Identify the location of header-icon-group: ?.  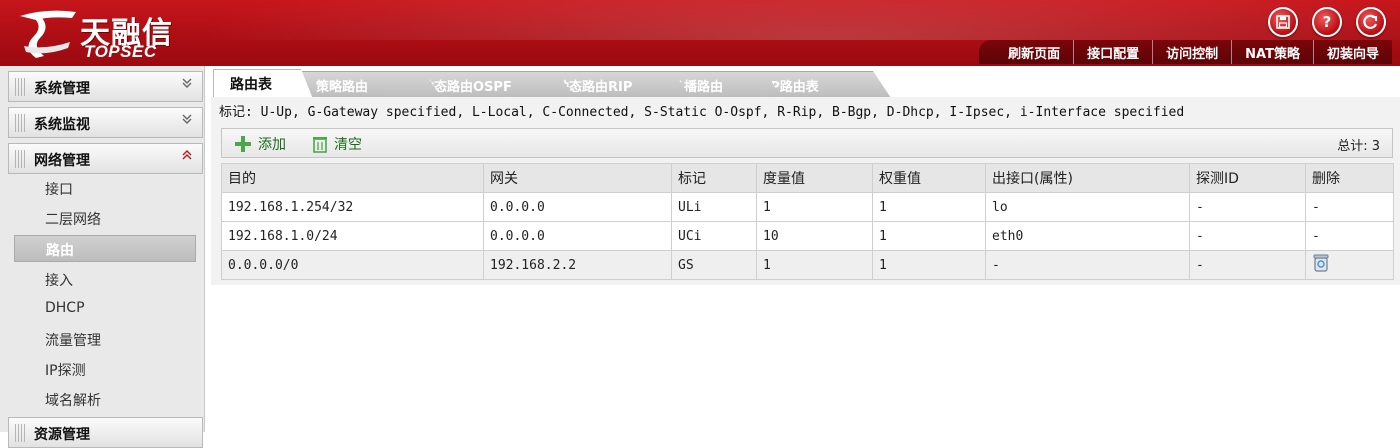
(1327, 22).